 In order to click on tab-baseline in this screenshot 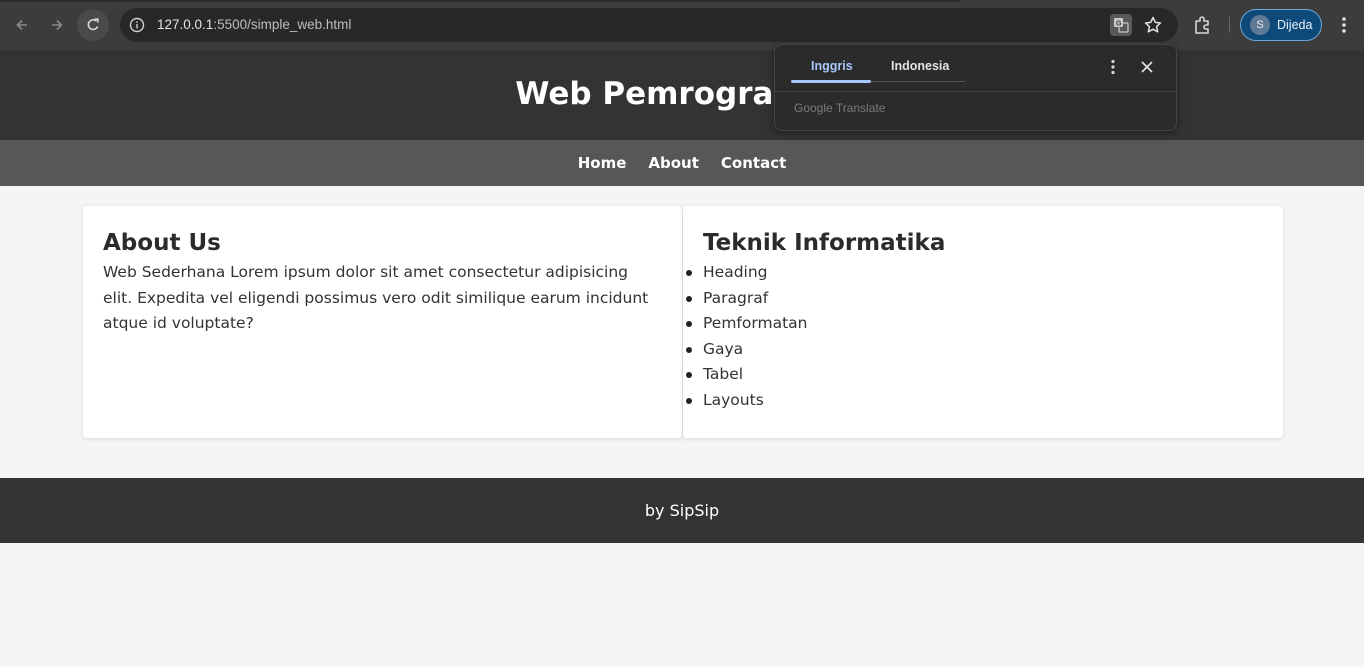, I will do `click(918, 81)`.